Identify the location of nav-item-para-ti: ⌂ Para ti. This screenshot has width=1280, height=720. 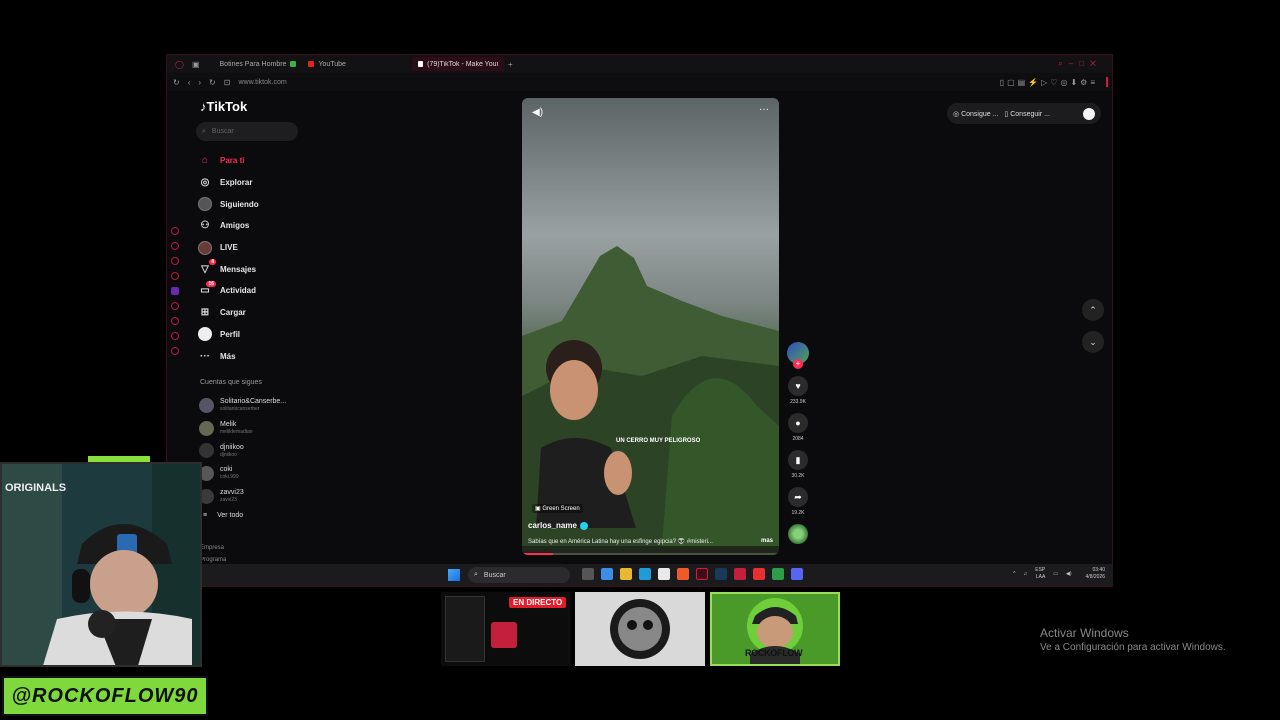
(258, 161).